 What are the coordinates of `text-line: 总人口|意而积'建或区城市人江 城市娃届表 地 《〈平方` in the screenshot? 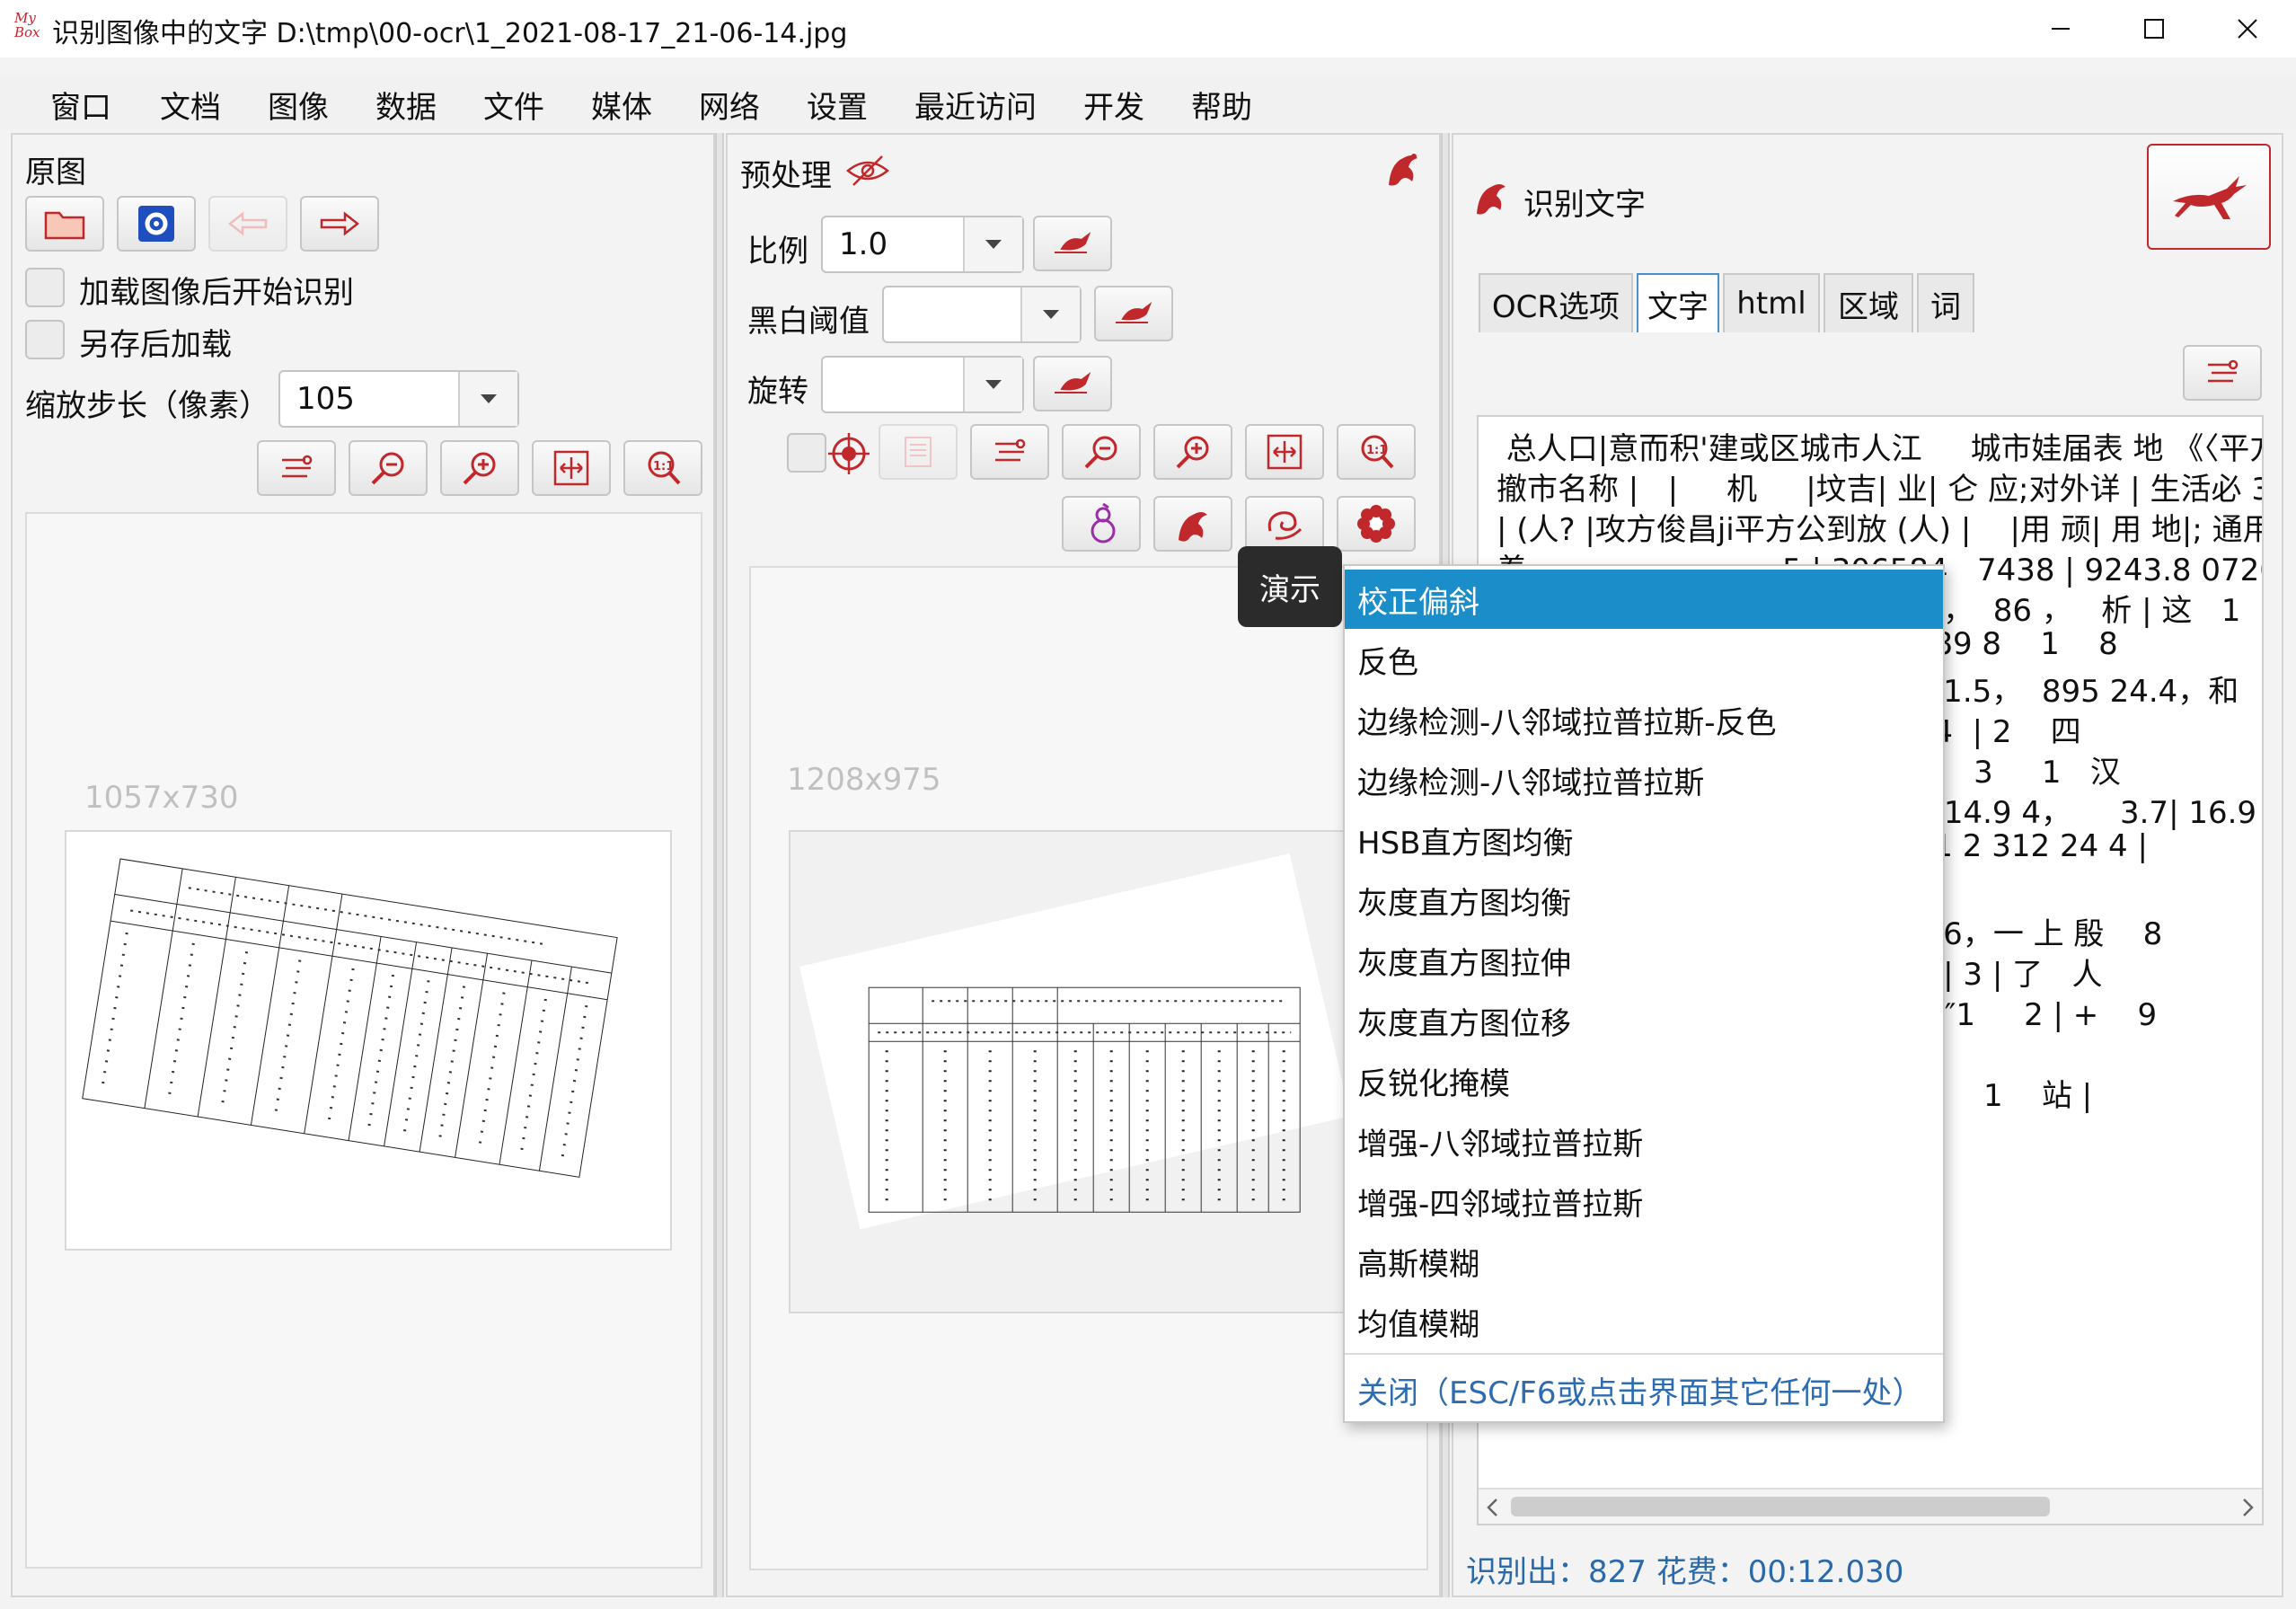 It's located at (1880, 449).